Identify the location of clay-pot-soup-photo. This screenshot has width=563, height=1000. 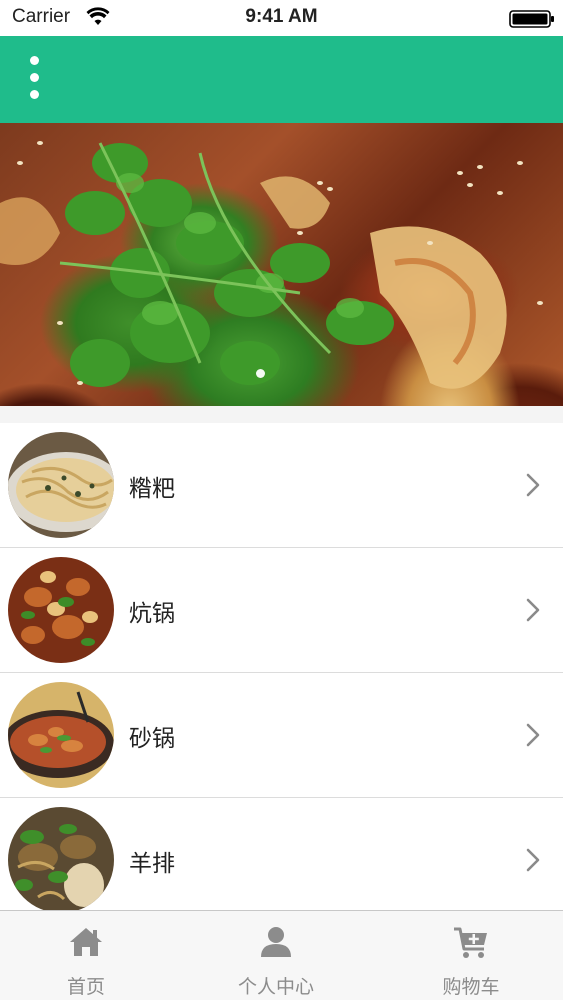
(61, 735).